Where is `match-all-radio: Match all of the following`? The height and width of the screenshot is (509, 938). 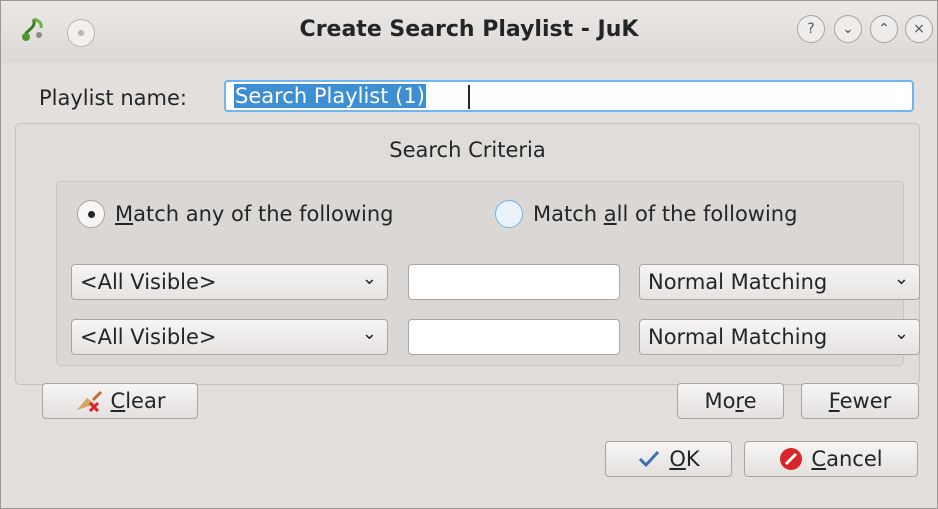 match-all-radio: Match all of the following is located at coordinates (646, 214).